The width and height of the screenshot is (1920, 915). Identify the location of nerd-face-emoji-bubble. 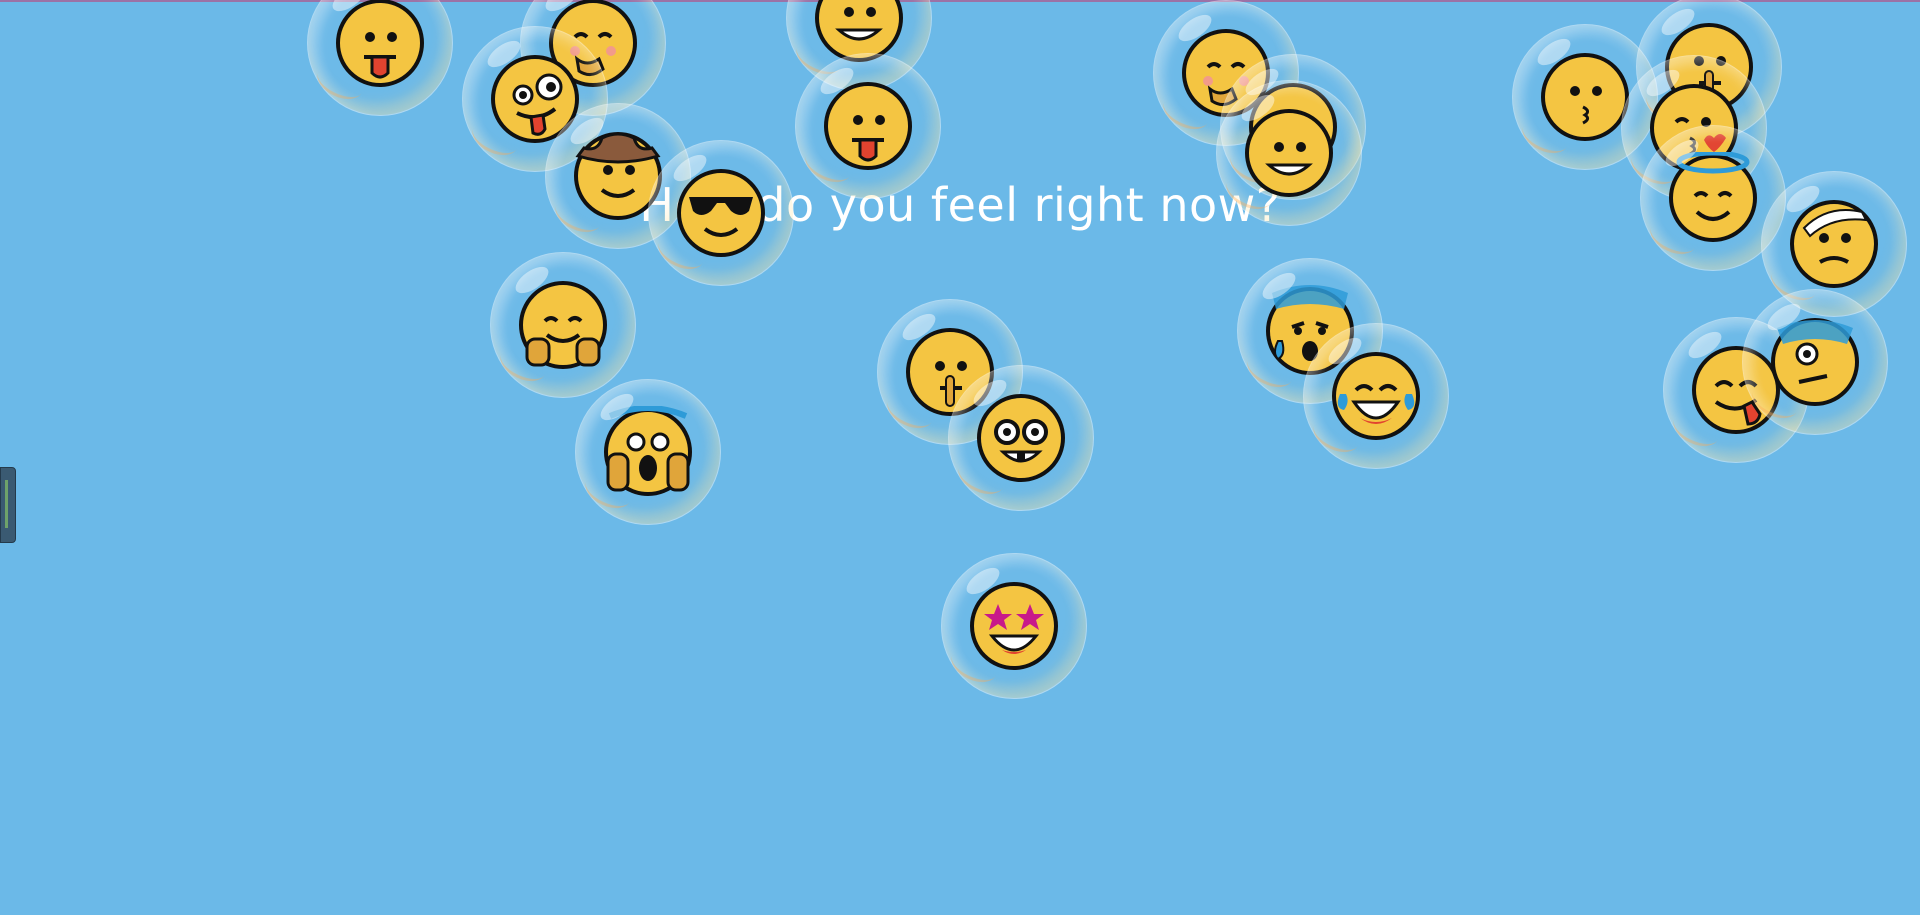
(1021, 438).